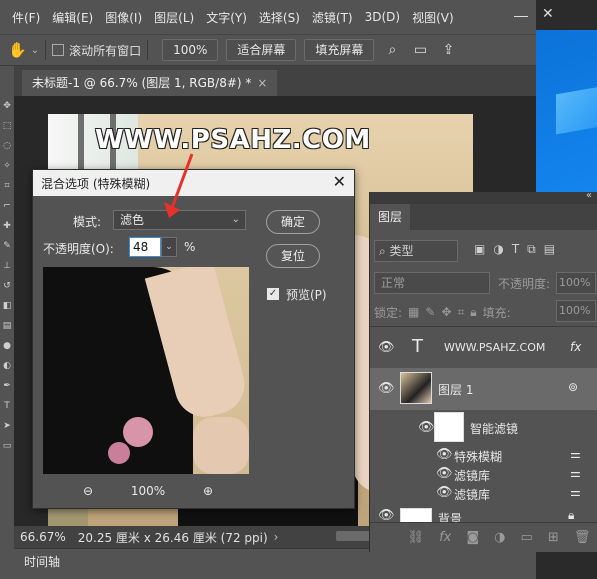  Describe the element at coordinates (72, 17) in the screenshot. I see `menu-edit: 编辑(E)` at that location.